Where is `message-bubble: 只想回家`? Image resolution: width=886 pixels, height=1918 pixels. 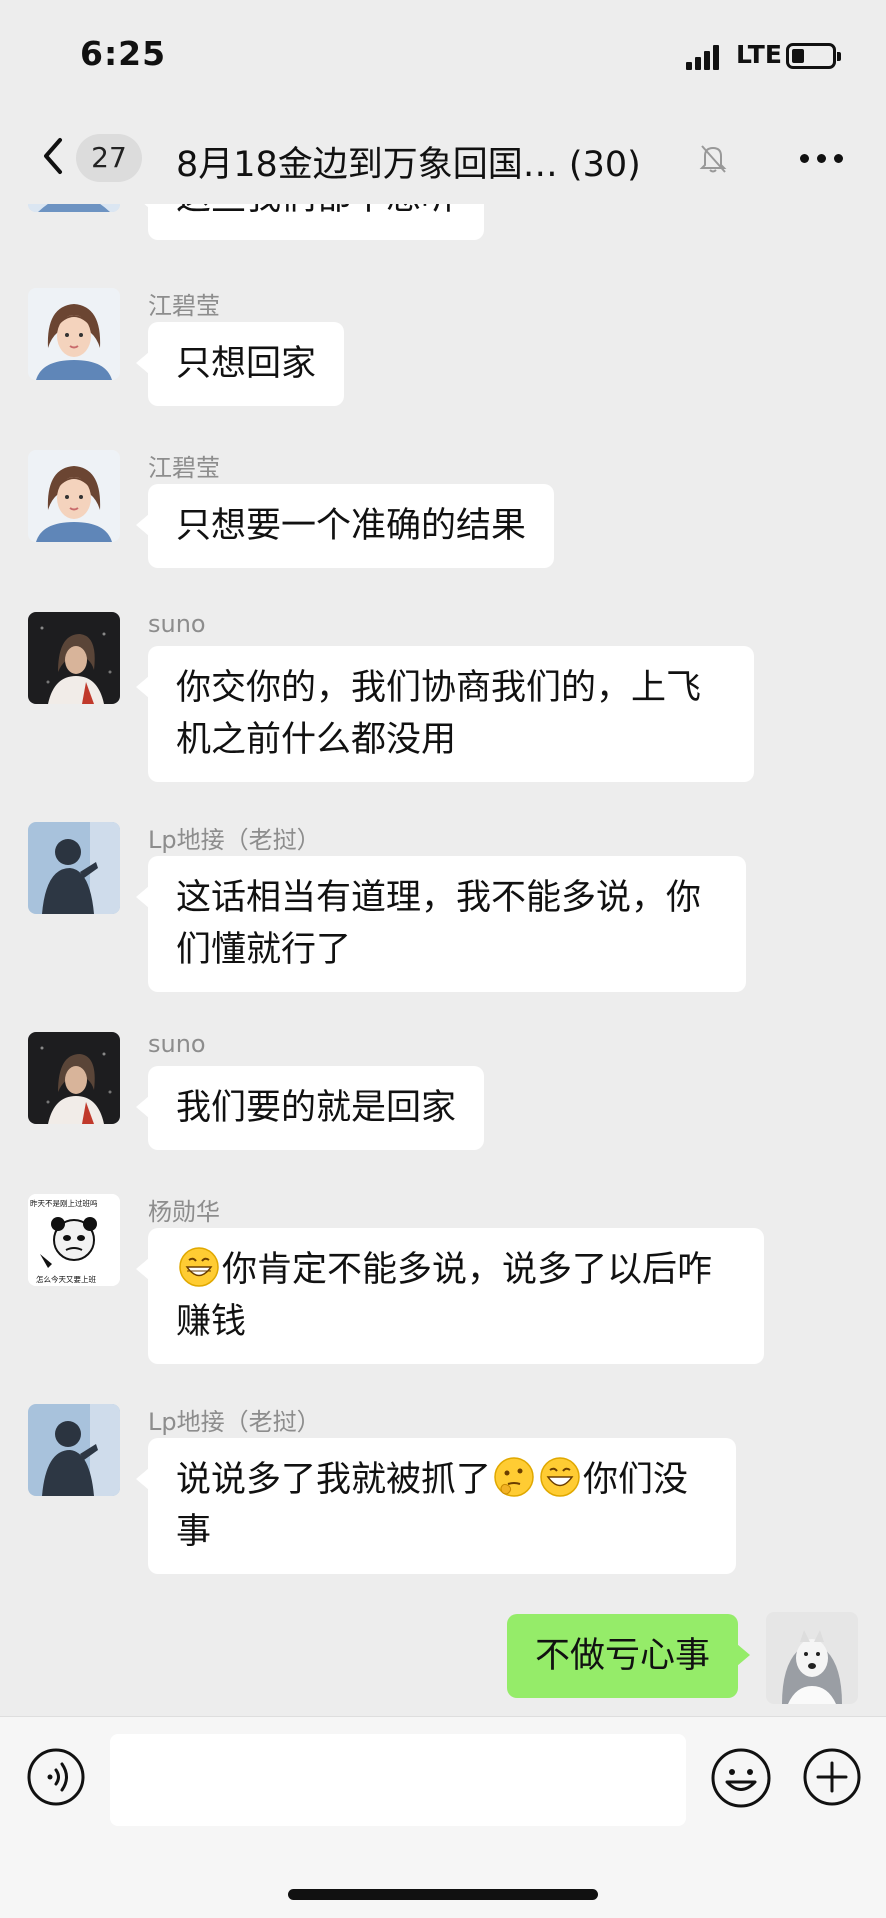 message-bubble: 只想回家 is located at coordinates (240, 364).